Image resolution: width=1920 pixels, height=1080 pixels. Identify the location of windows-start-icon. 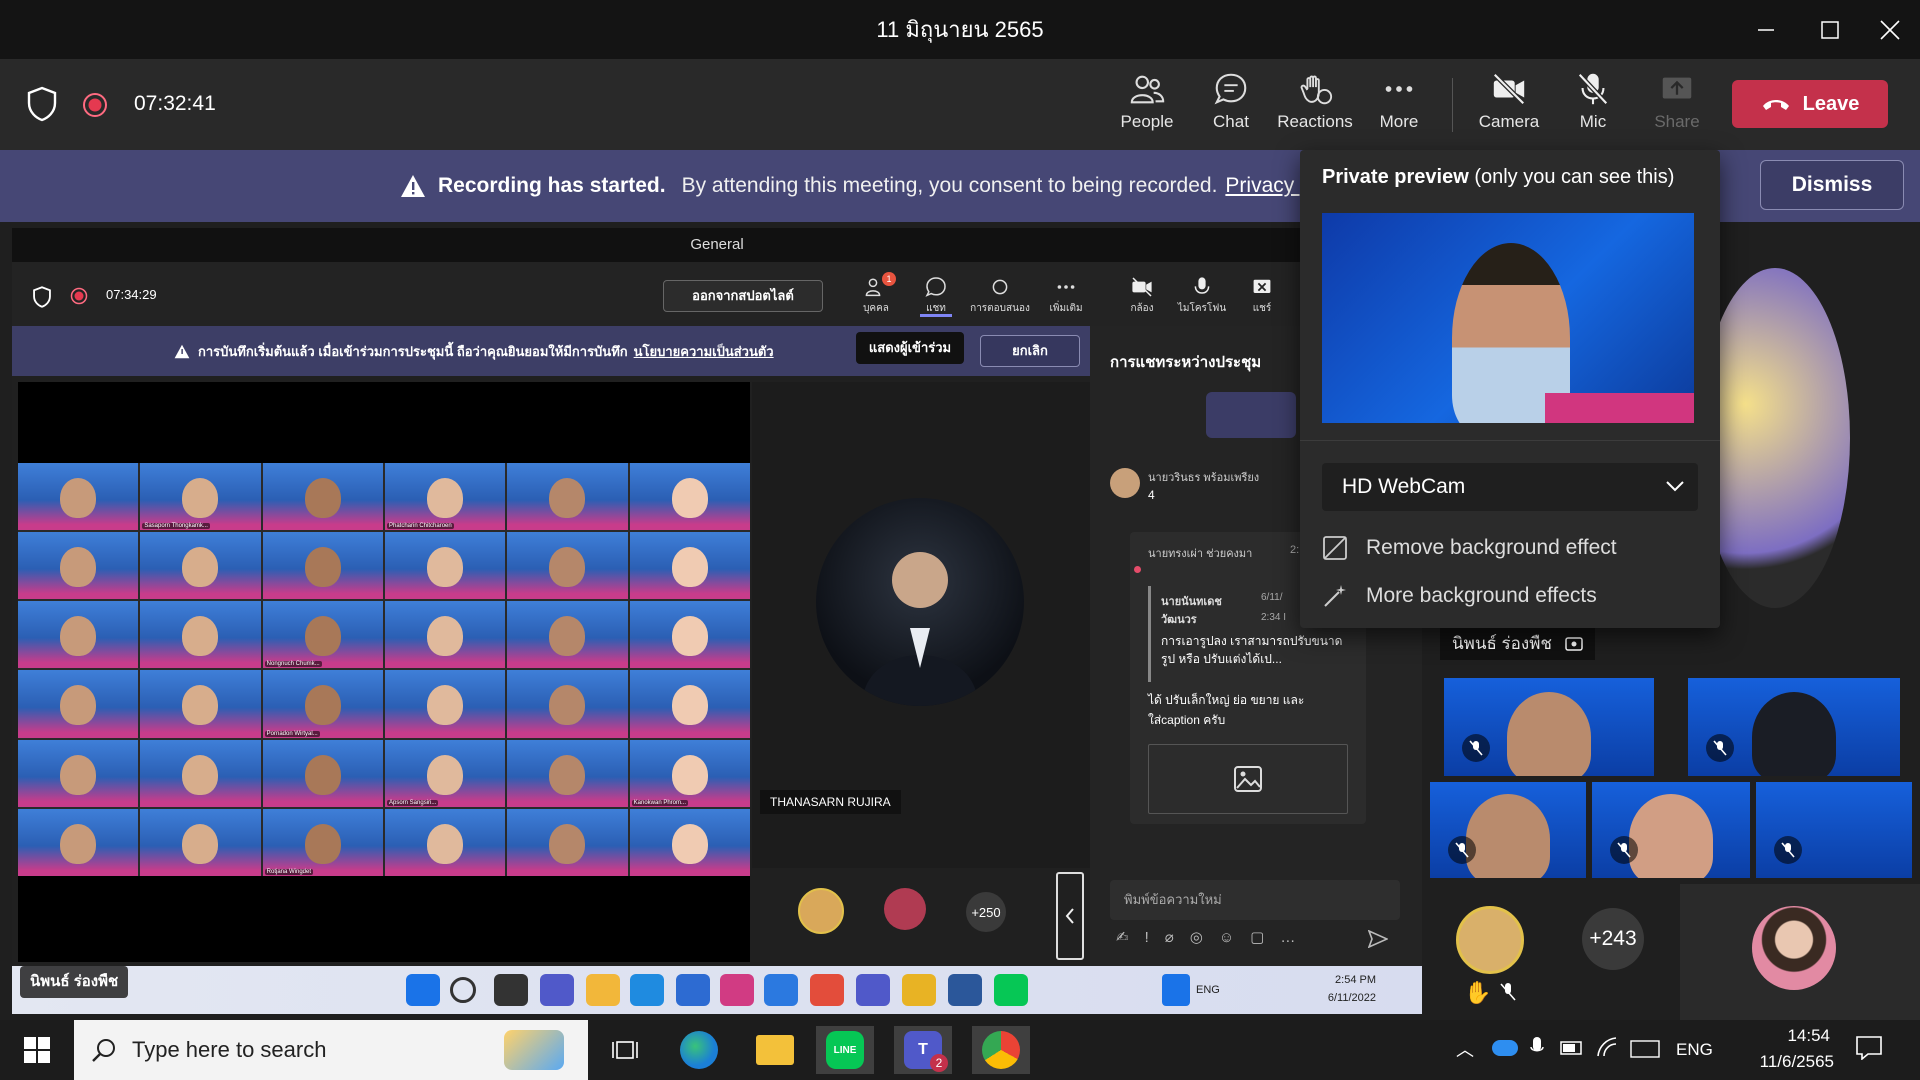
(423, 990).